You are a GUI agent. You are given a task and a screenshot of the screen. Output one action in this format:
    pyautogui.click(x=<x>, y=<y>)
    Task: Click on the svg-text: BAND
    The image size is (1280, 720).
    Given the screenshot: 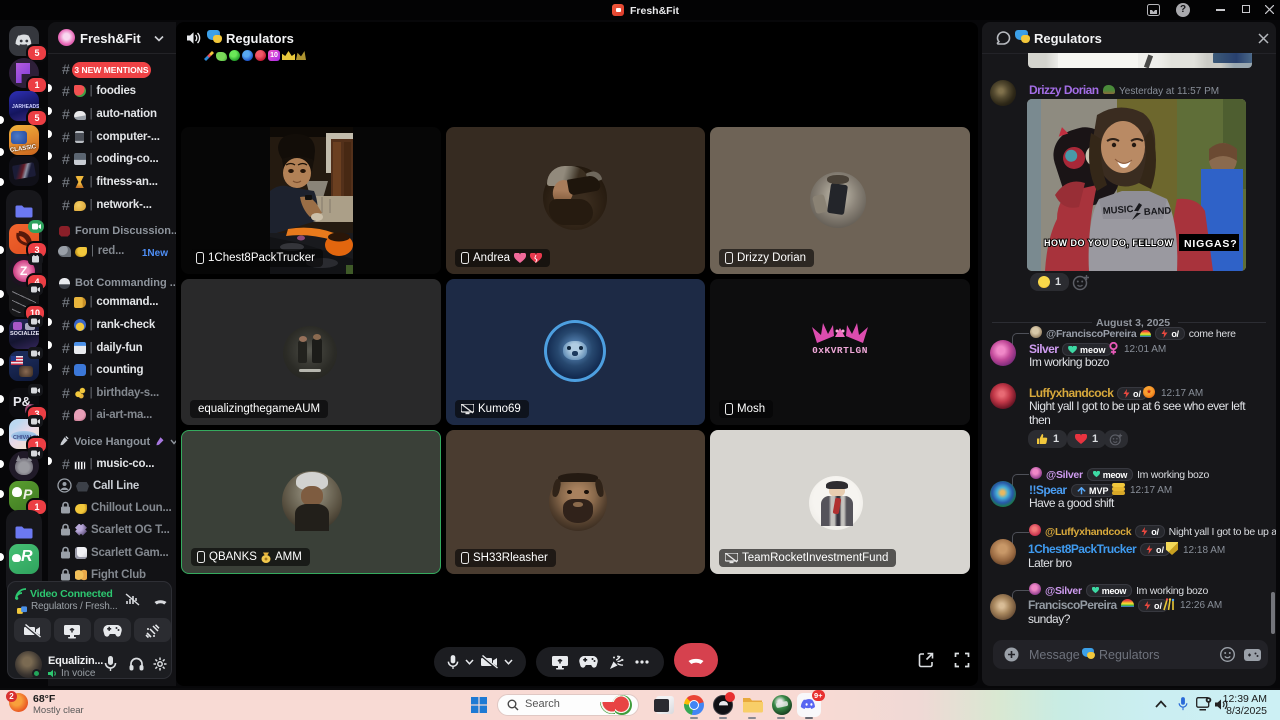 What is the action you would take?
    pyautogui.click(x=1158, y=212)
    